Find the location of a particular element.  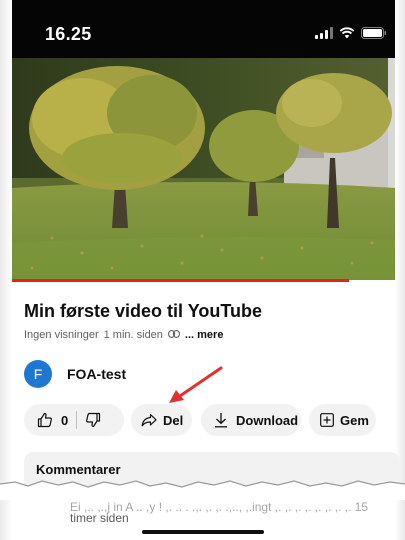

channel-avatar: F is located at coordinates (38, 374).